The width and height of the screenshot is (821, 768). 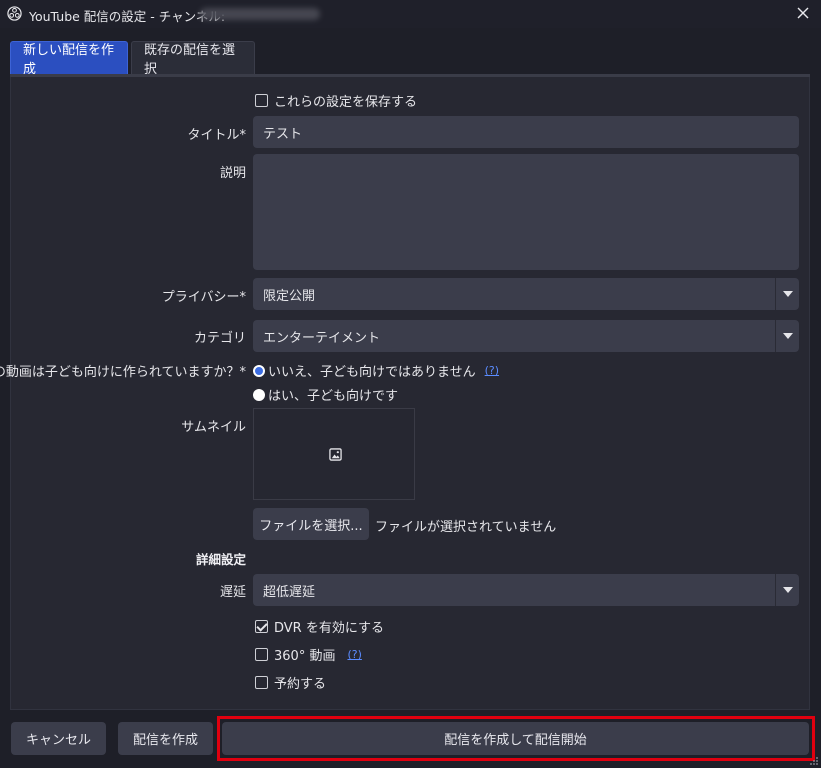 I want to click on tab-select-existing-stream: 既存の配信を選択, so click(x=193, y=59).